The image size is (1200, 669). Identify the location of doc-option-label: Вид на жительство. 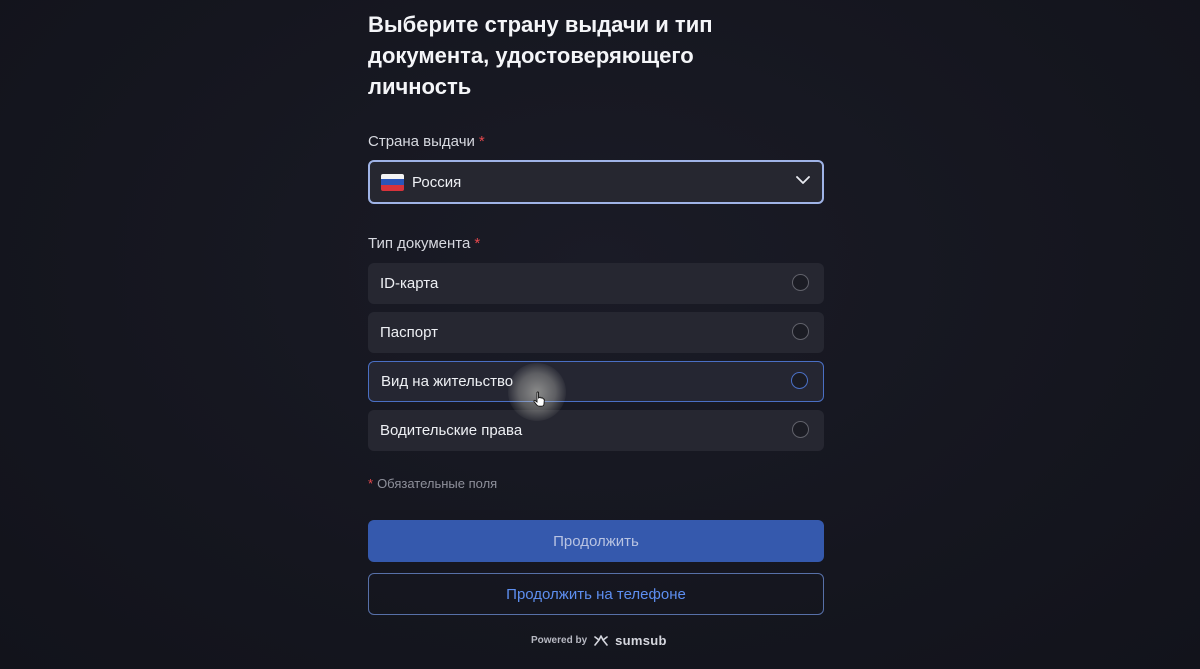
(447, 381).